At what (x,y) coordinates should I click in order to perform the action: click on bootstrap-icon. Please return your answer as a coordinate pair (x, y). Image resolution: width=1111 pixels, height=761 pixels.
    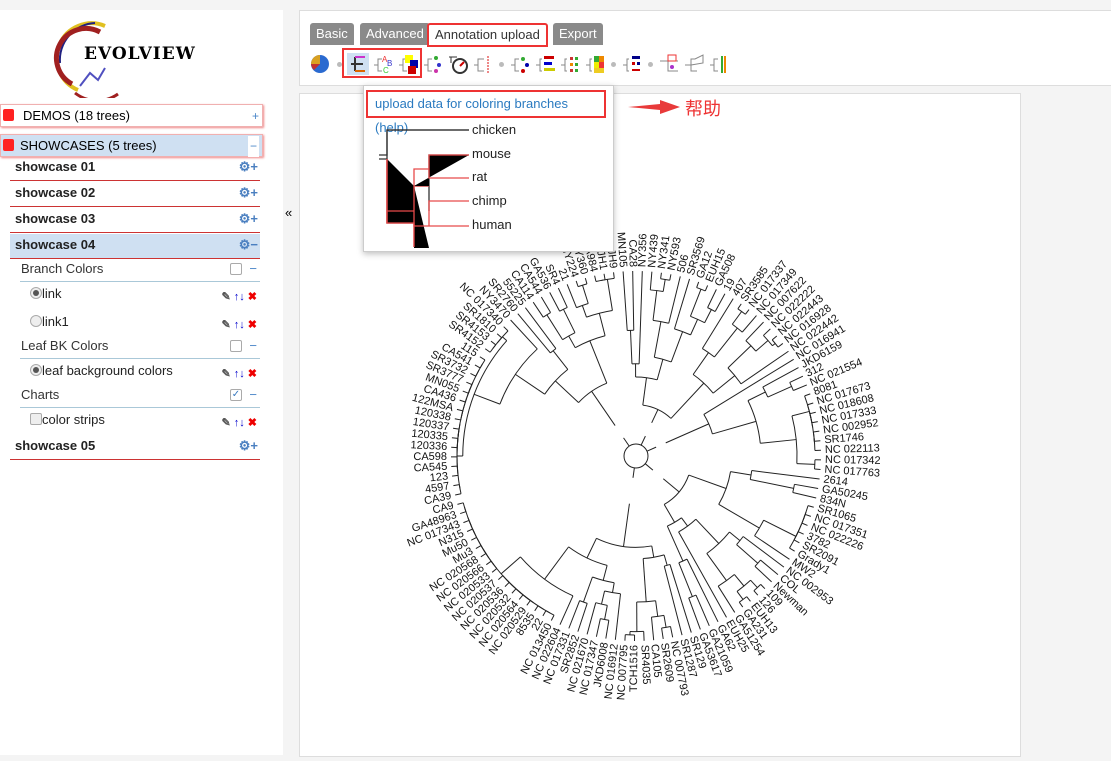
    Looking at the image, I should click on (458, 64).